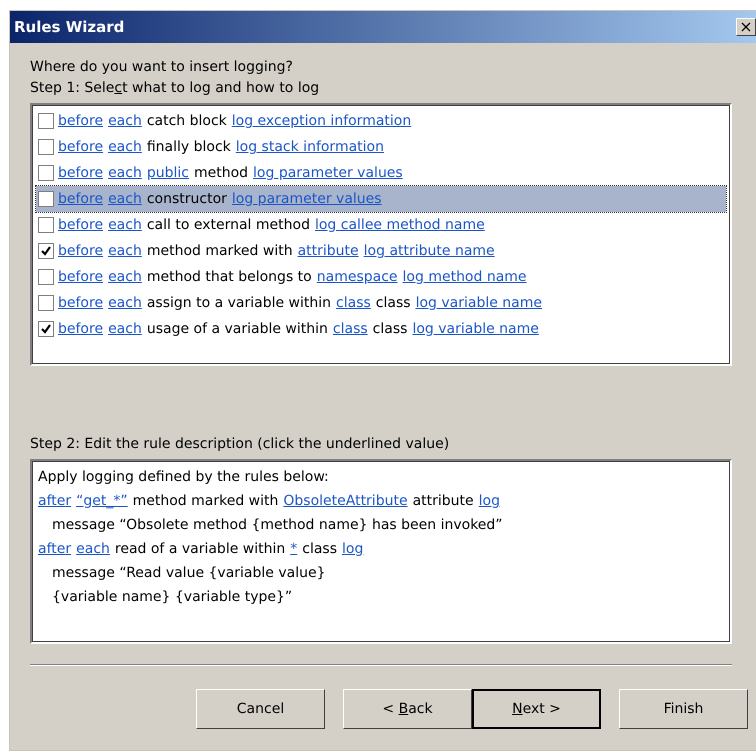 The height and width of the screenshot is (751, 756). I want to click on wizard-button: Finish, so click(683, 709).